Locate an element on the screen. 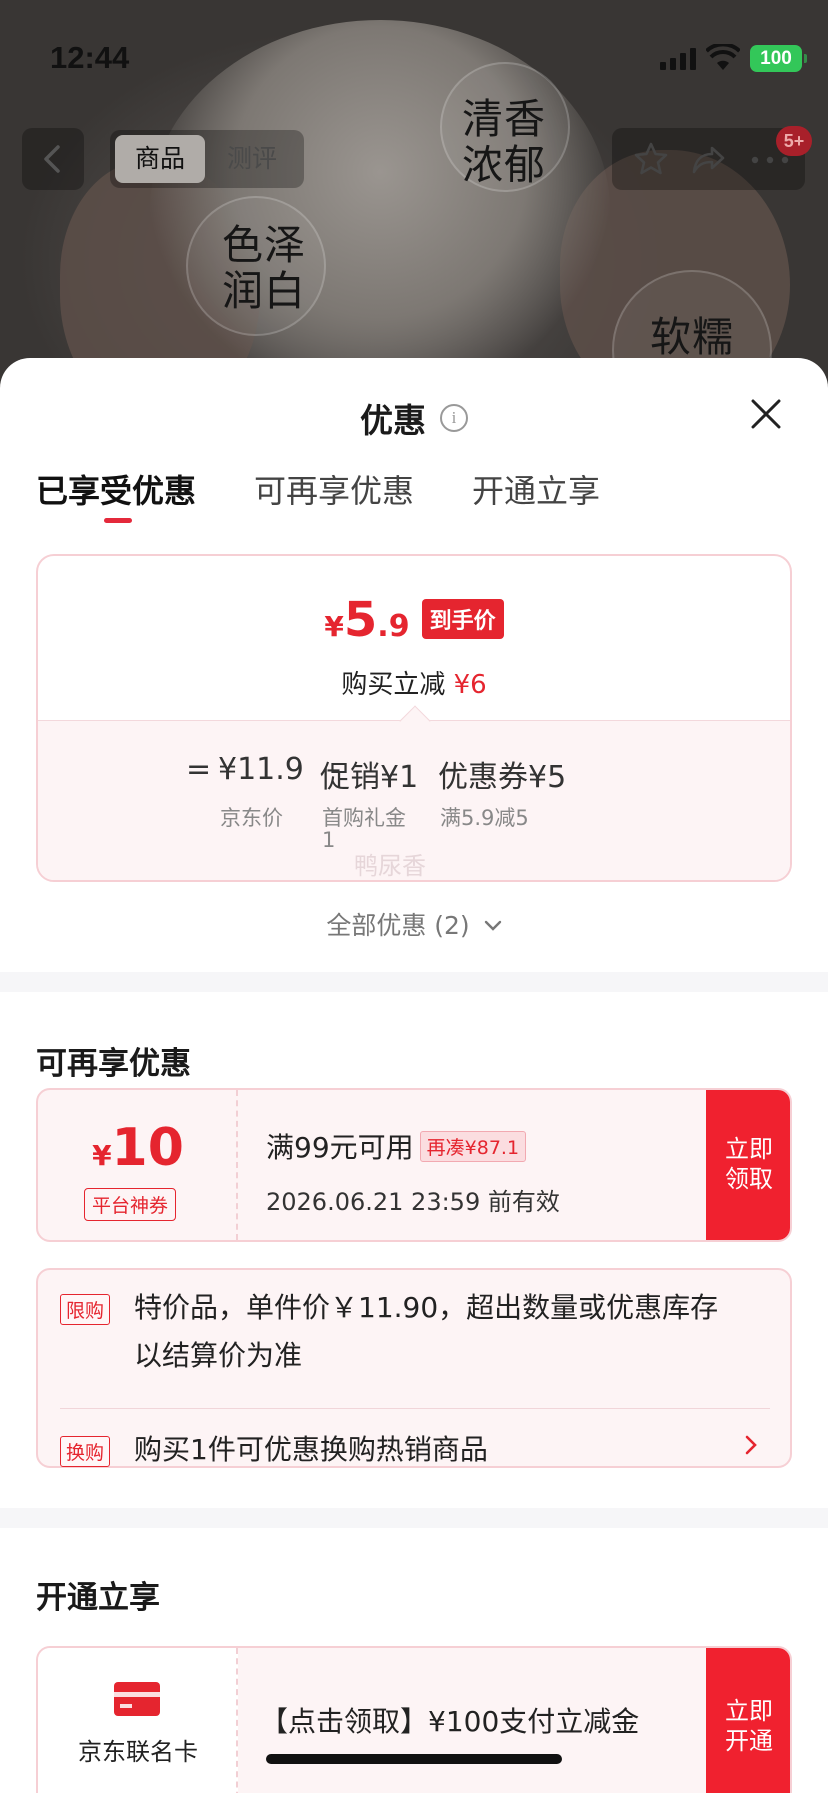  chevron-right-icon is located at coordinates (751, 1445).